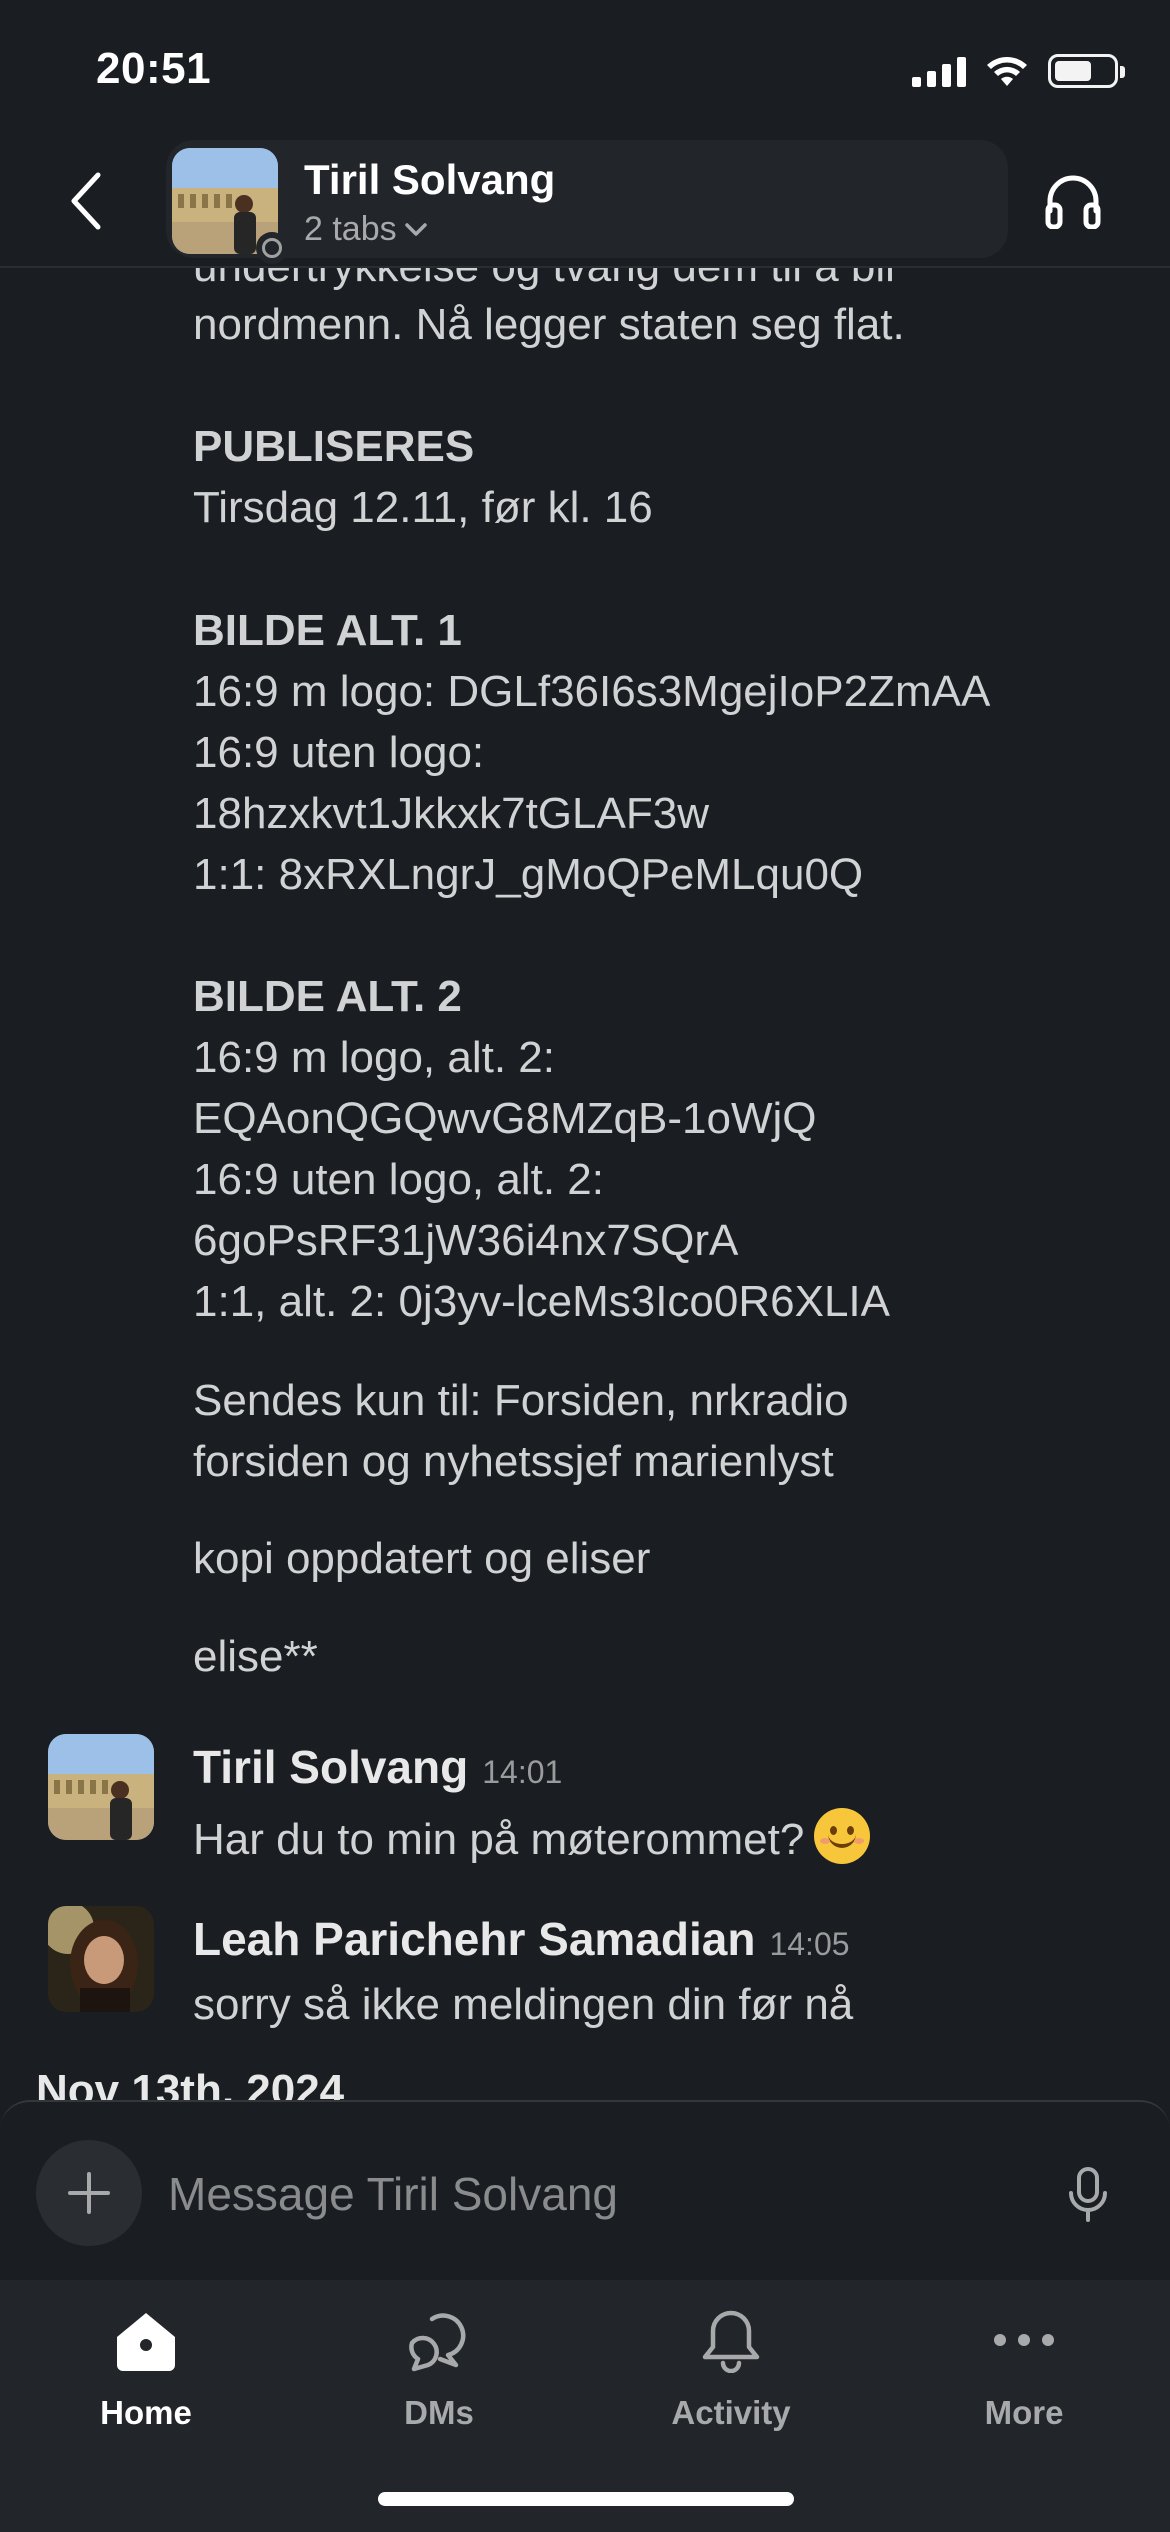  Describe the element at coordinates (809, 1944) in the screenshot. I see `message-timestamp: 14:05` at that location.